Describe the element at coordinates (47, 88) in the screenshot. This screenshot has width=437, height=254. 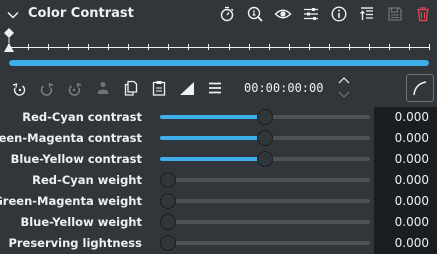
I see `add-keyframe-icon` at that location.